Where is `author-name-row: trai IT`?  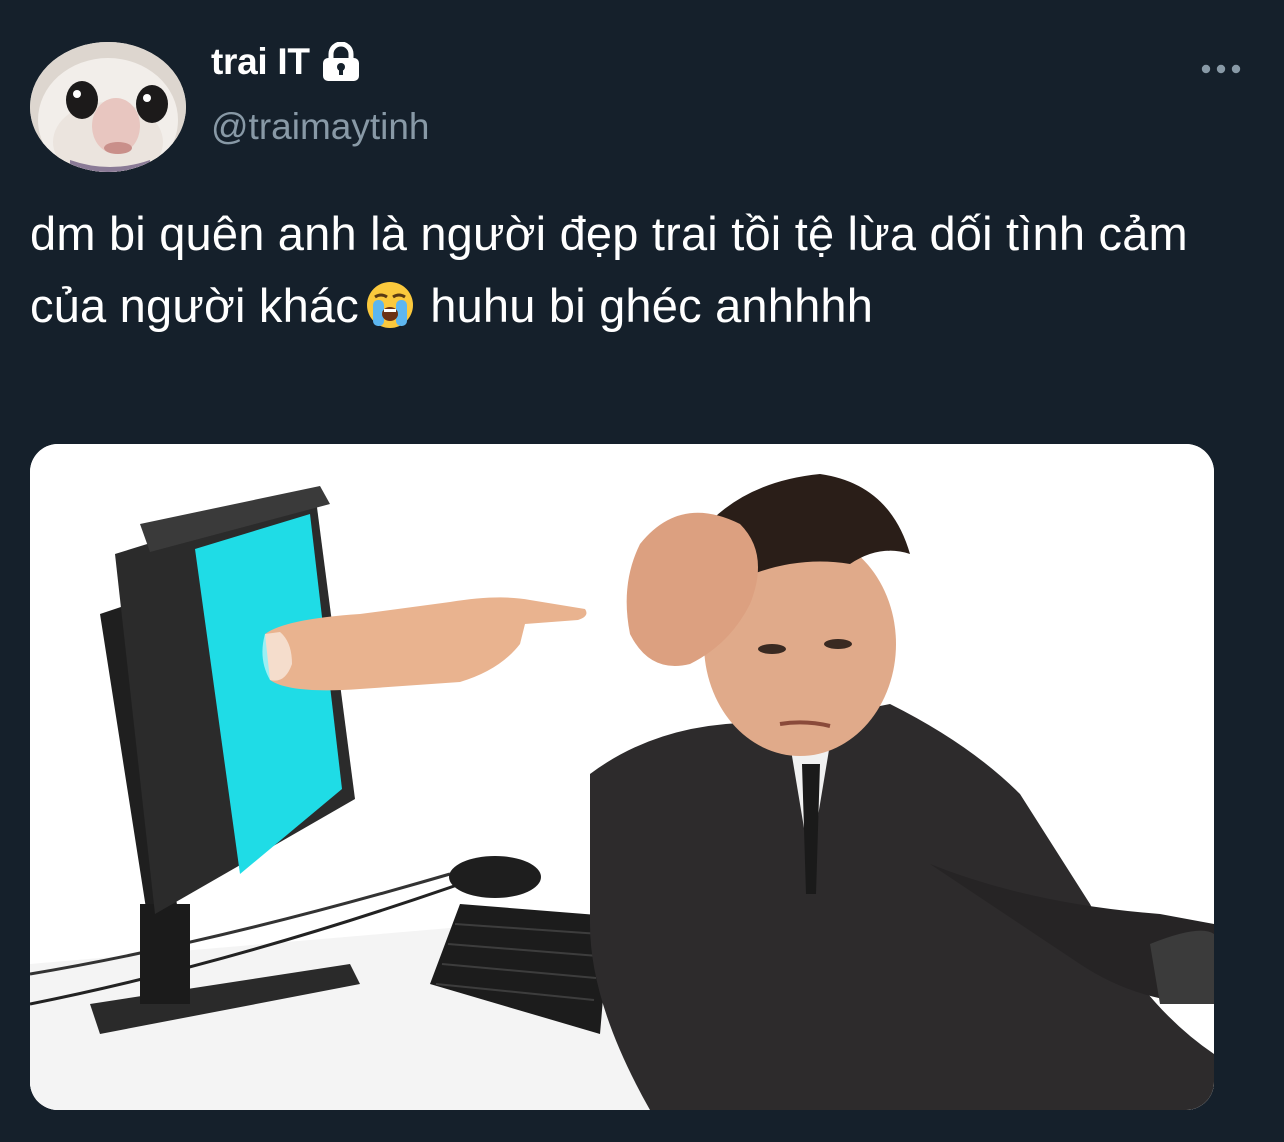 author-name-row: trai IT is located at coordinates (286, 62).